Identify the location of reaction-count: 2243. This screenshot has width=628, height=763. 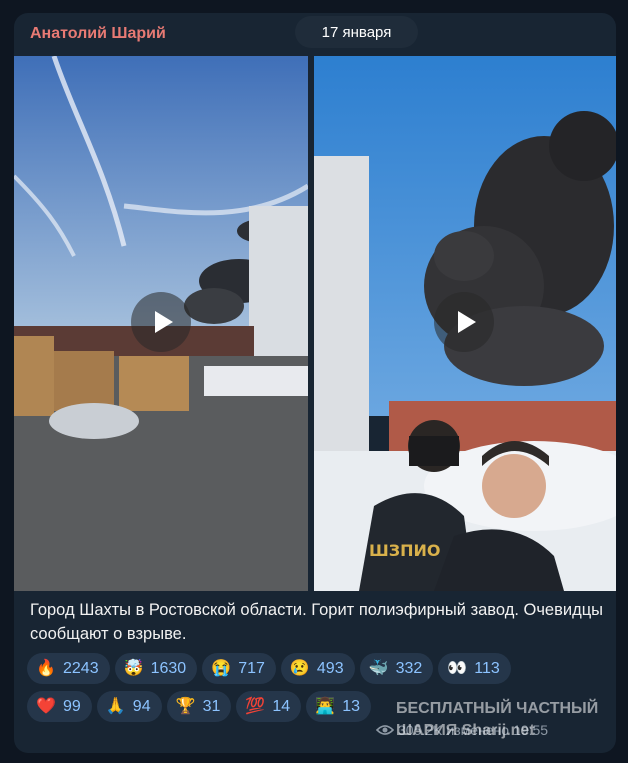
(81, 668).